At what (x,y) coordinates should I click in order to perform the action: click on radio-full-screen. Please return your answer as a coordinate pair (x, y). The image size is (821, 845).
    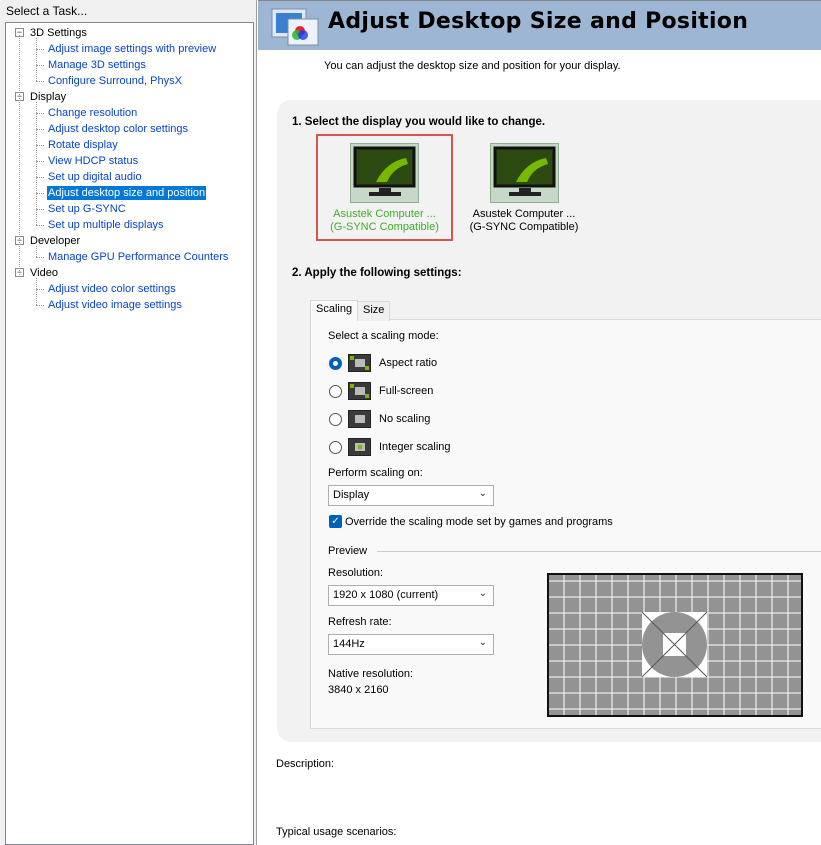
    Looking at the image, I should click on (335, 391).